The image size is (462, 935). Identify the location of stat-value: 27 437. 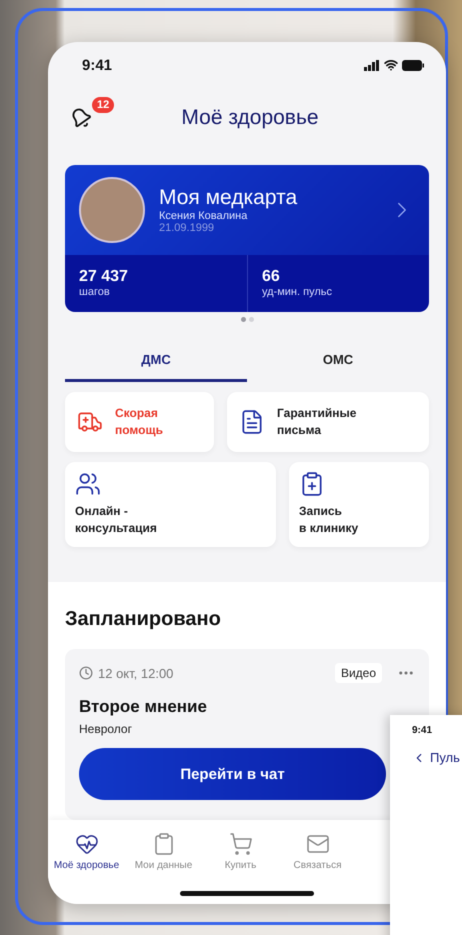
(104, 277).